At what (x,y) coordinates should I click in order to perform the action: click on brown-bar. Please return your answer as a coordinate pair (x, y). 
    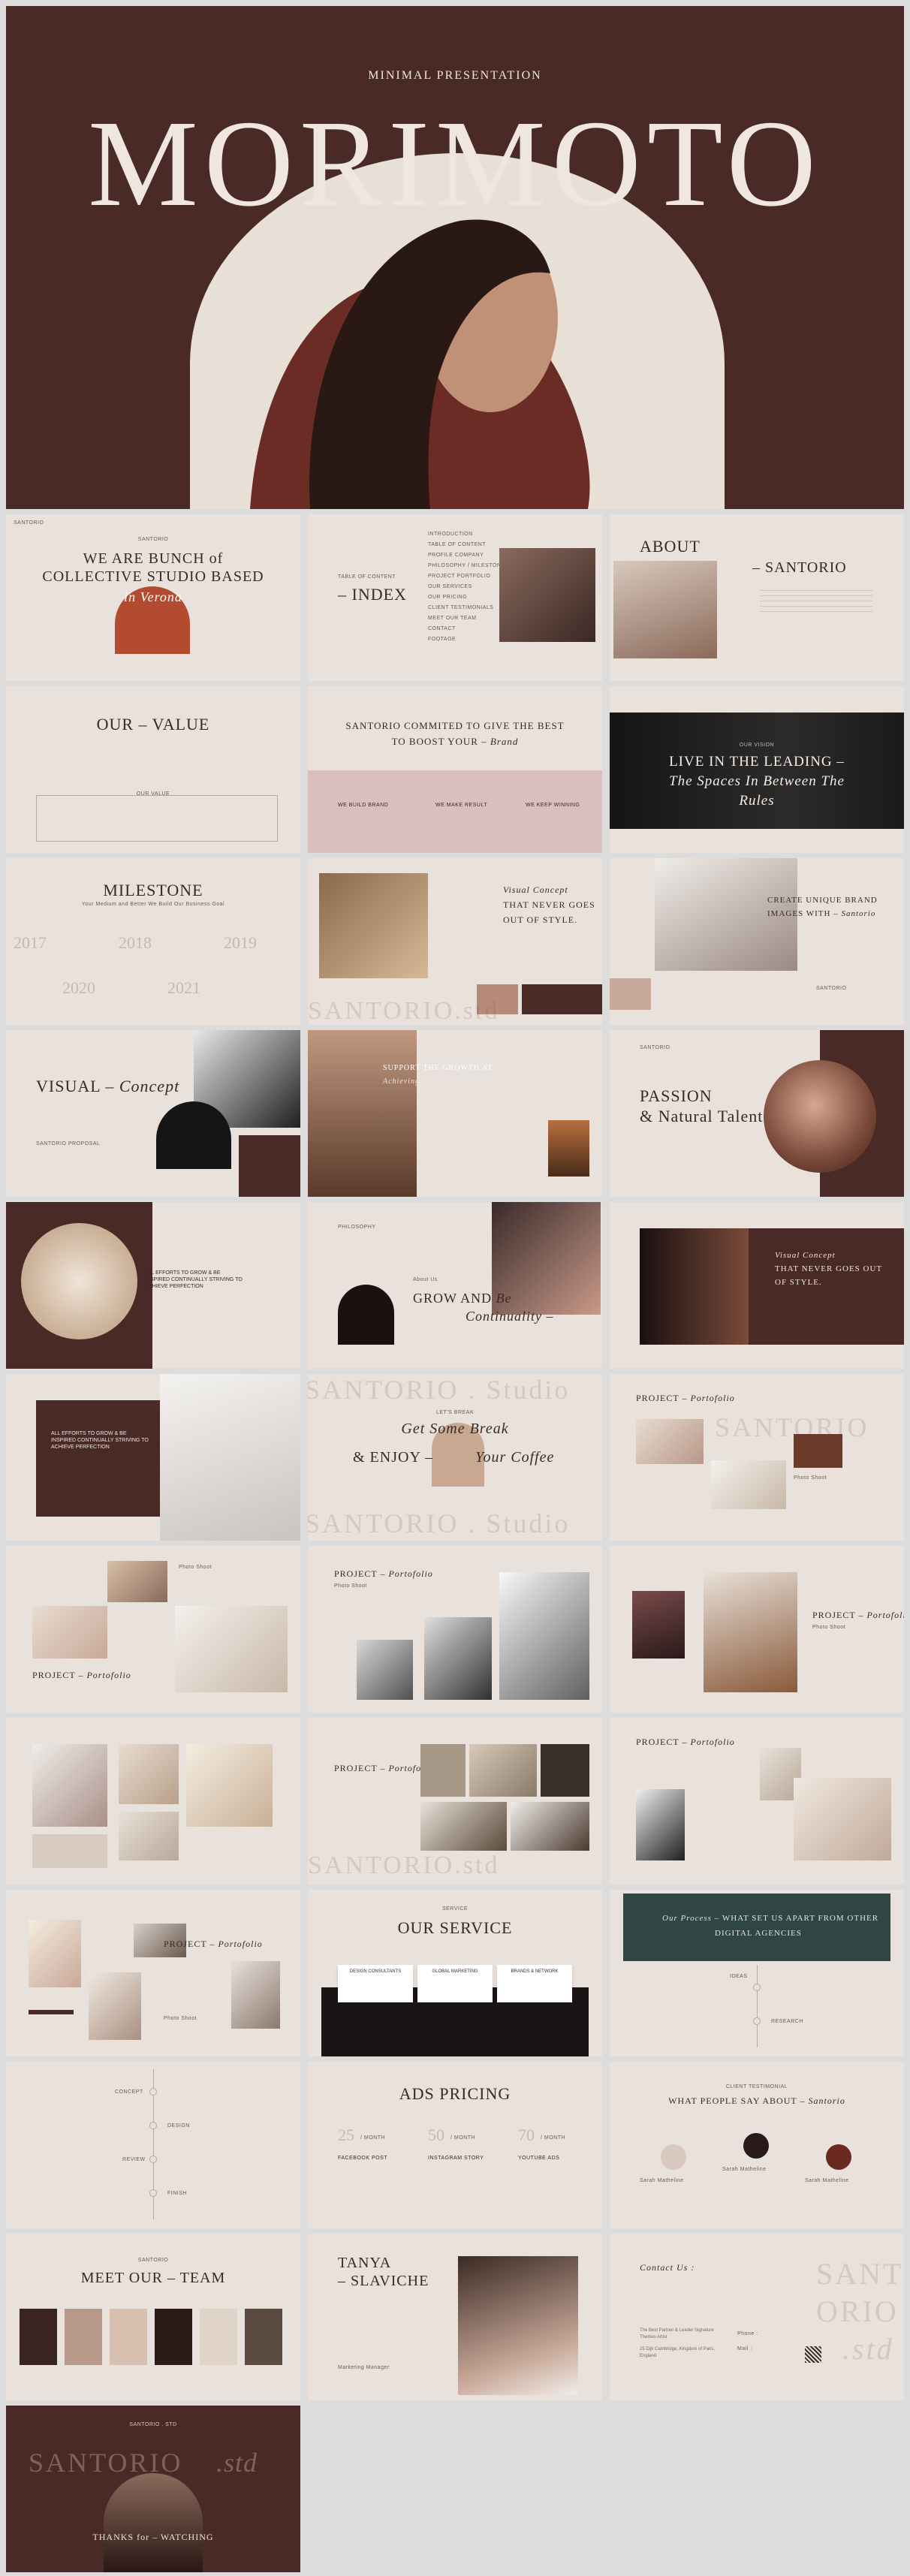
    Looking at the image, I should click on (51, 2012).